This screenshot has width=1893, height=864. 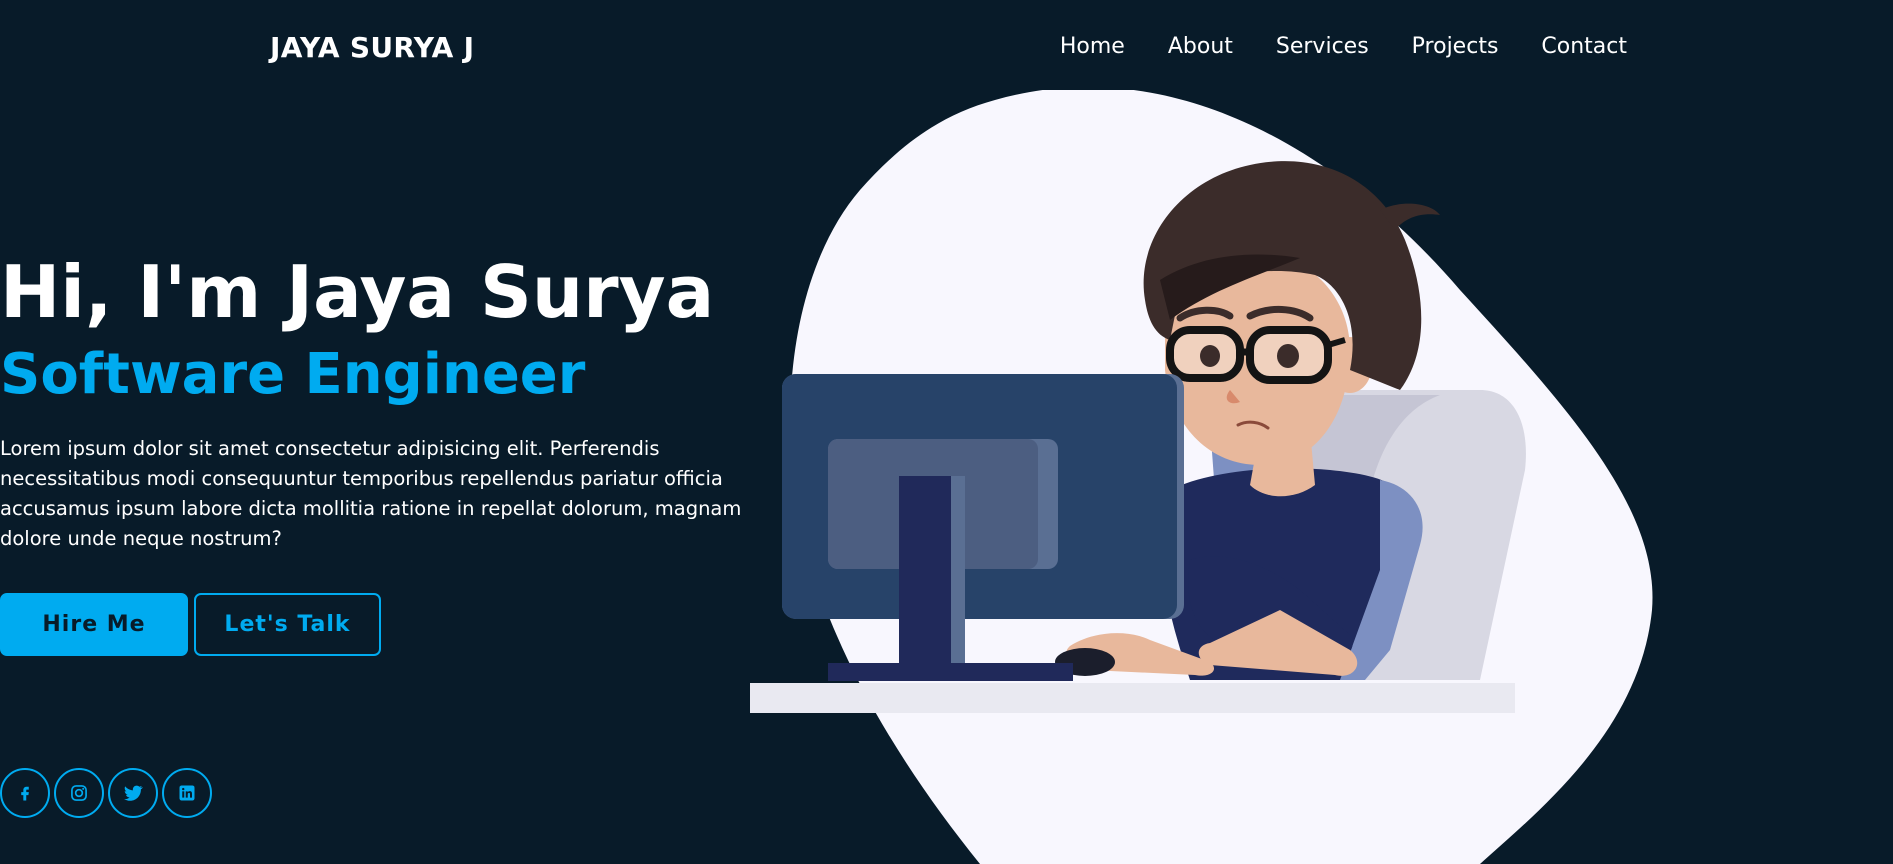 I want to click on nav-projects: Projects, so click(x=1455, y=47).